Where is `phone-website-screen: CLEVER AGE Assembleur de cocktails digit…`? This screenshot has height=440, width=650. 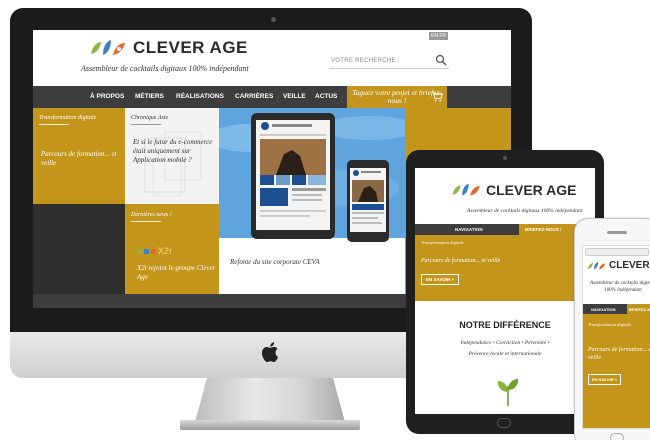 phone-website-screen: CLEVER AGE Assembleur de cocktails digit… is located at coordinates (616, 337).